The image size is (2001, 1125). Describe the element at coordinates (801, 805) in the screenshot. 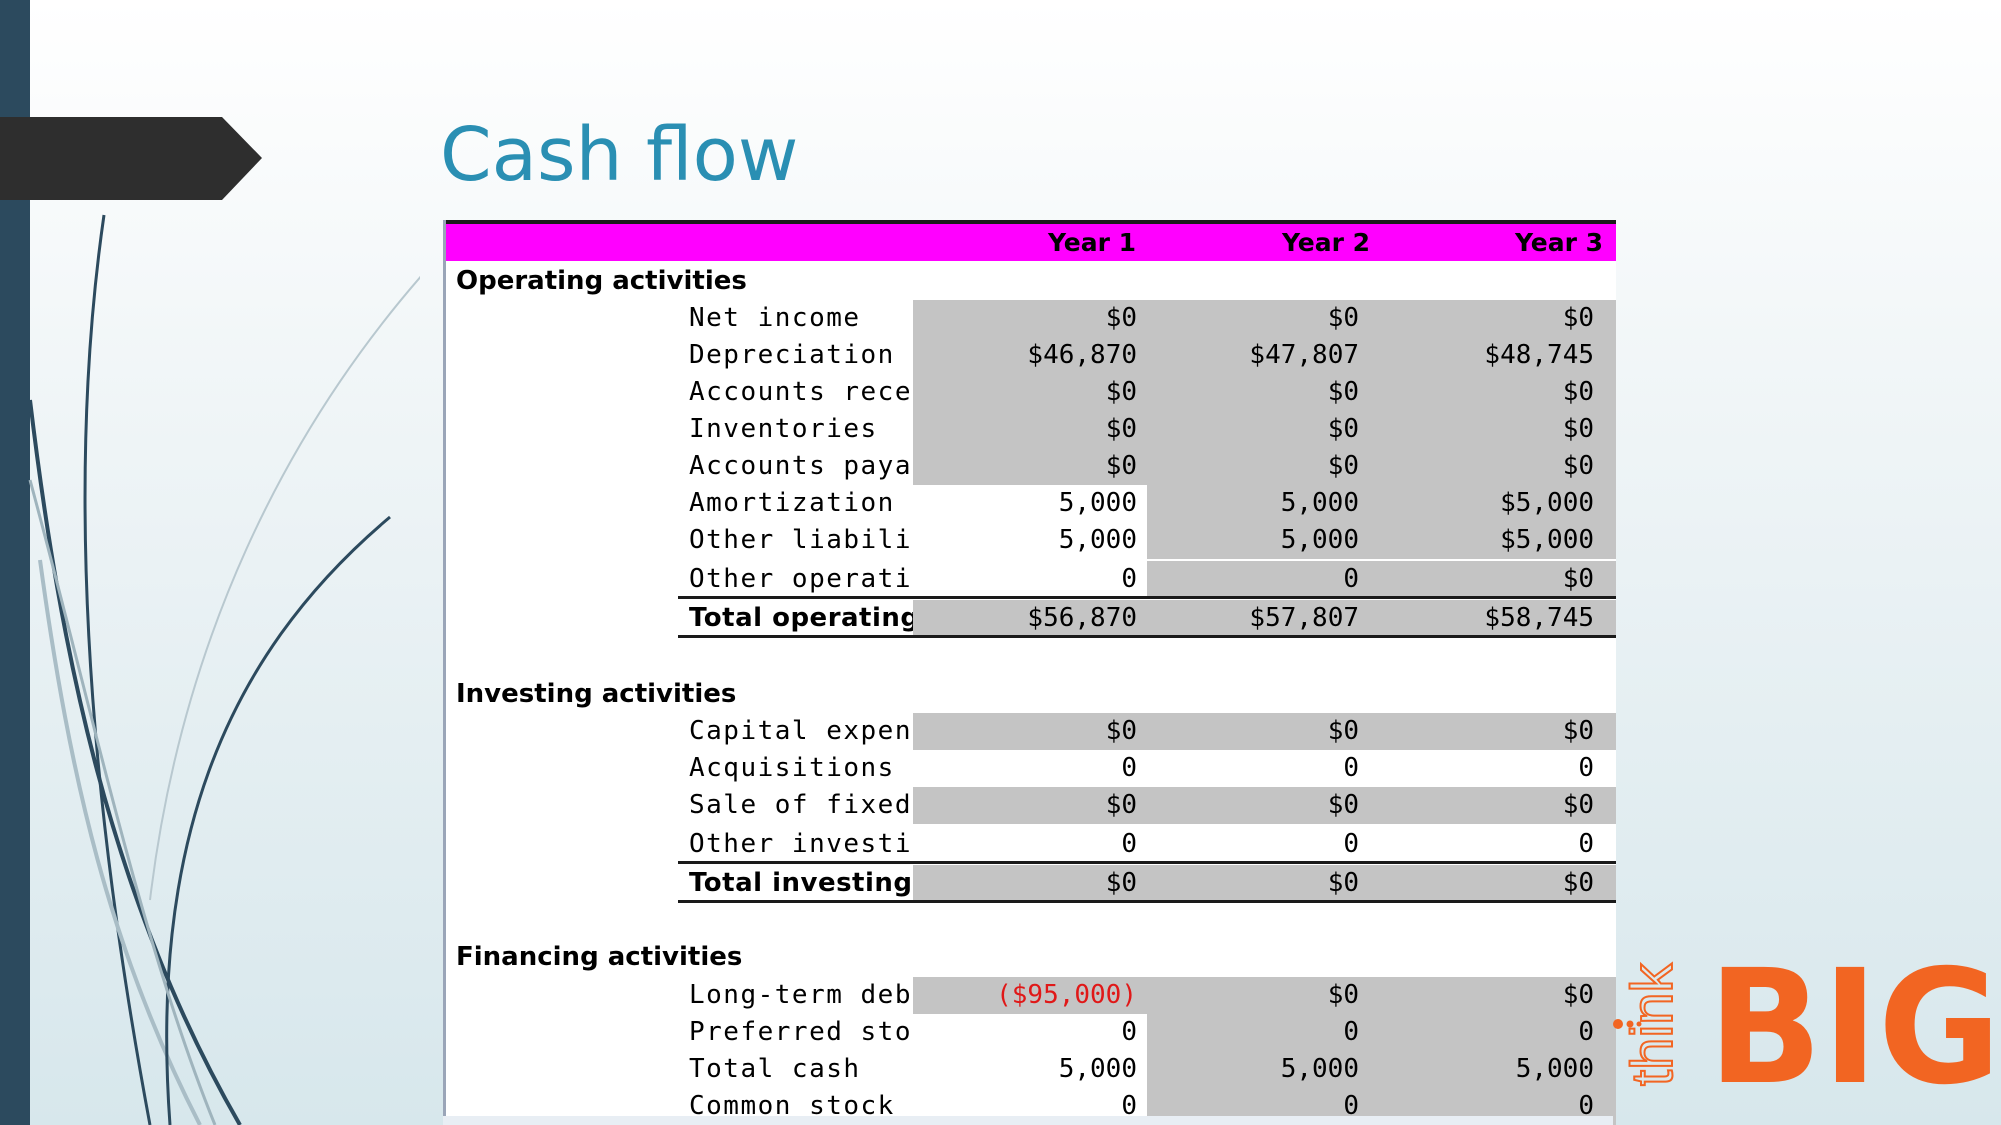

I see `row-label: Sale of fixed assets` at that location.